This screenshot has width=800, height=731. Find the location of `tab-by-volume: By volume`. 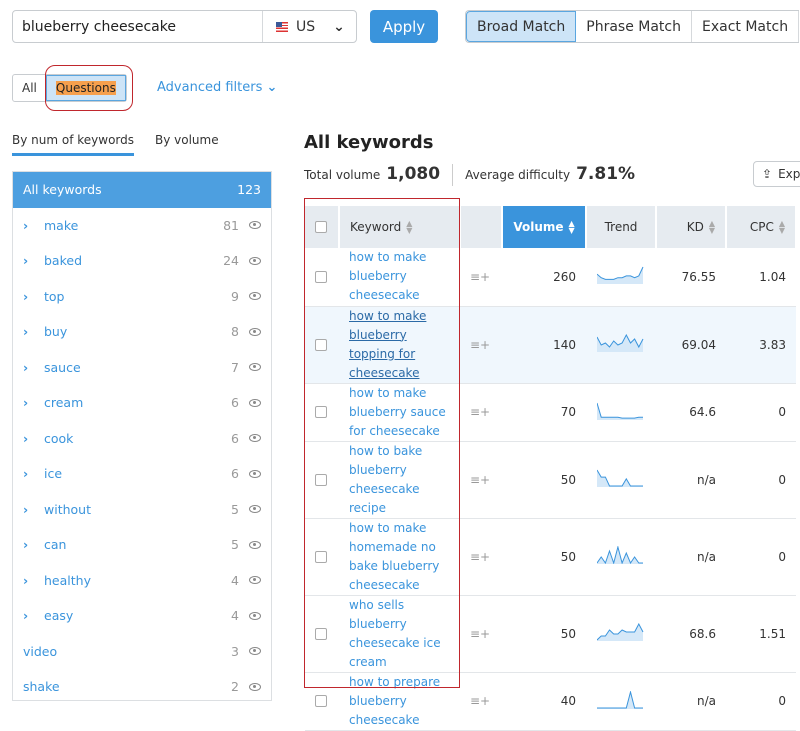

tab-by-volume: By volume is located at coordinates (187, 144).